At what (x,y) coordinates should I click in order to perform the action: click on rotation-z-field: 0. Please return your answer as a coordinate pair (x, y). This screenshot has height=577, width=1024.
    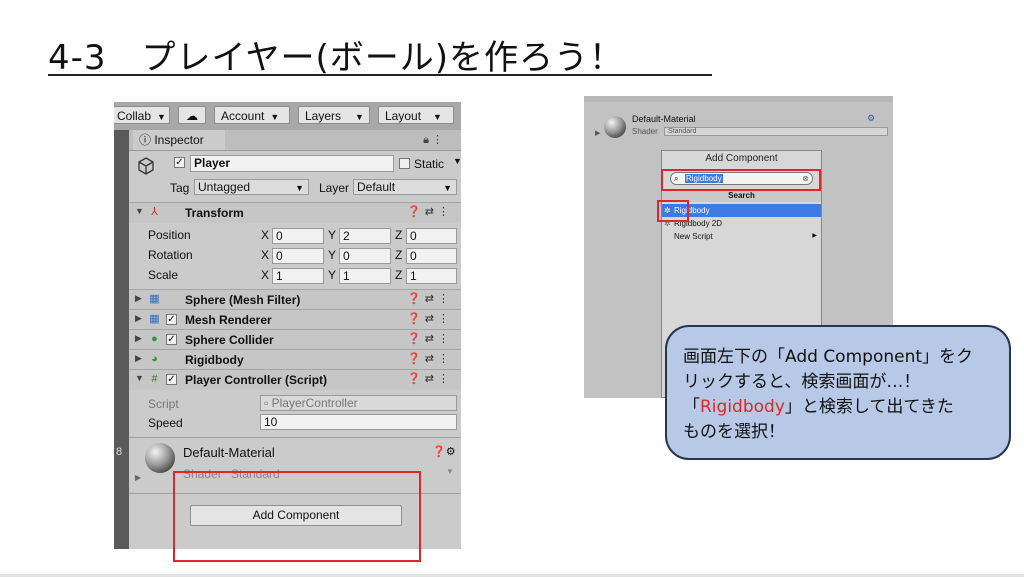
    Looking at the image, I should click on (431, 256).